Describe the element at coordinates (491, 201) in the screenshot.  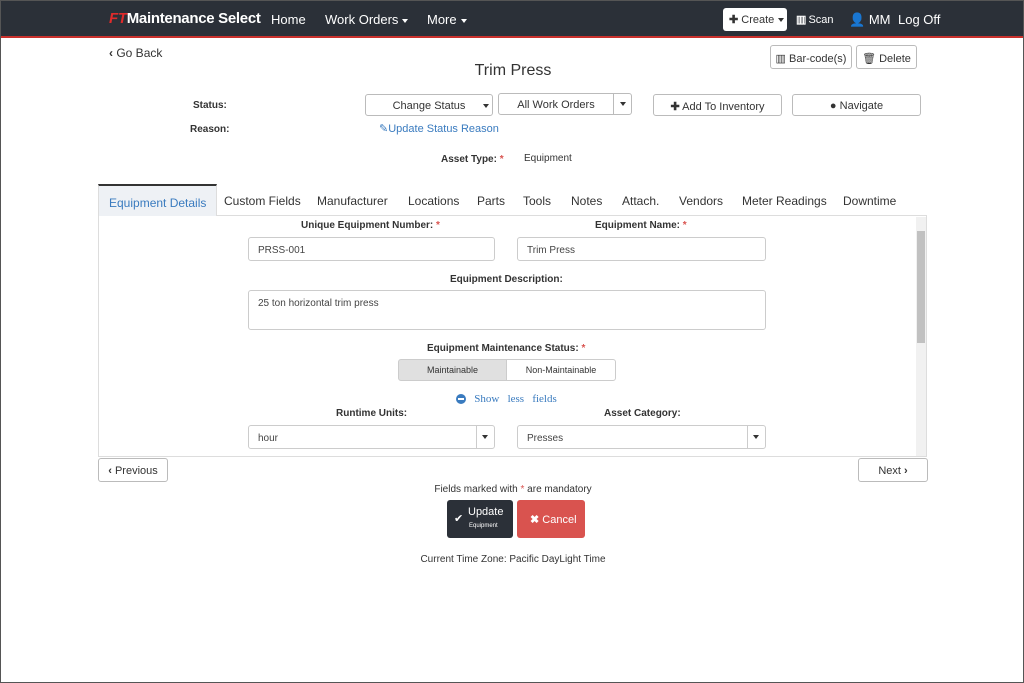
I see `tab-parts: Parts` at that location.